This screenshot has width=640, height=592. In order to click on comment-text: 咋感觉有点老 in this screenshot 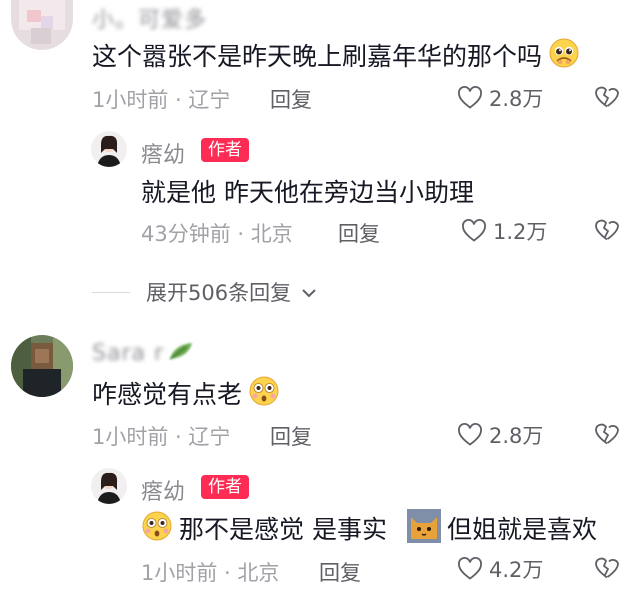, I will do `click(167, 394)`.